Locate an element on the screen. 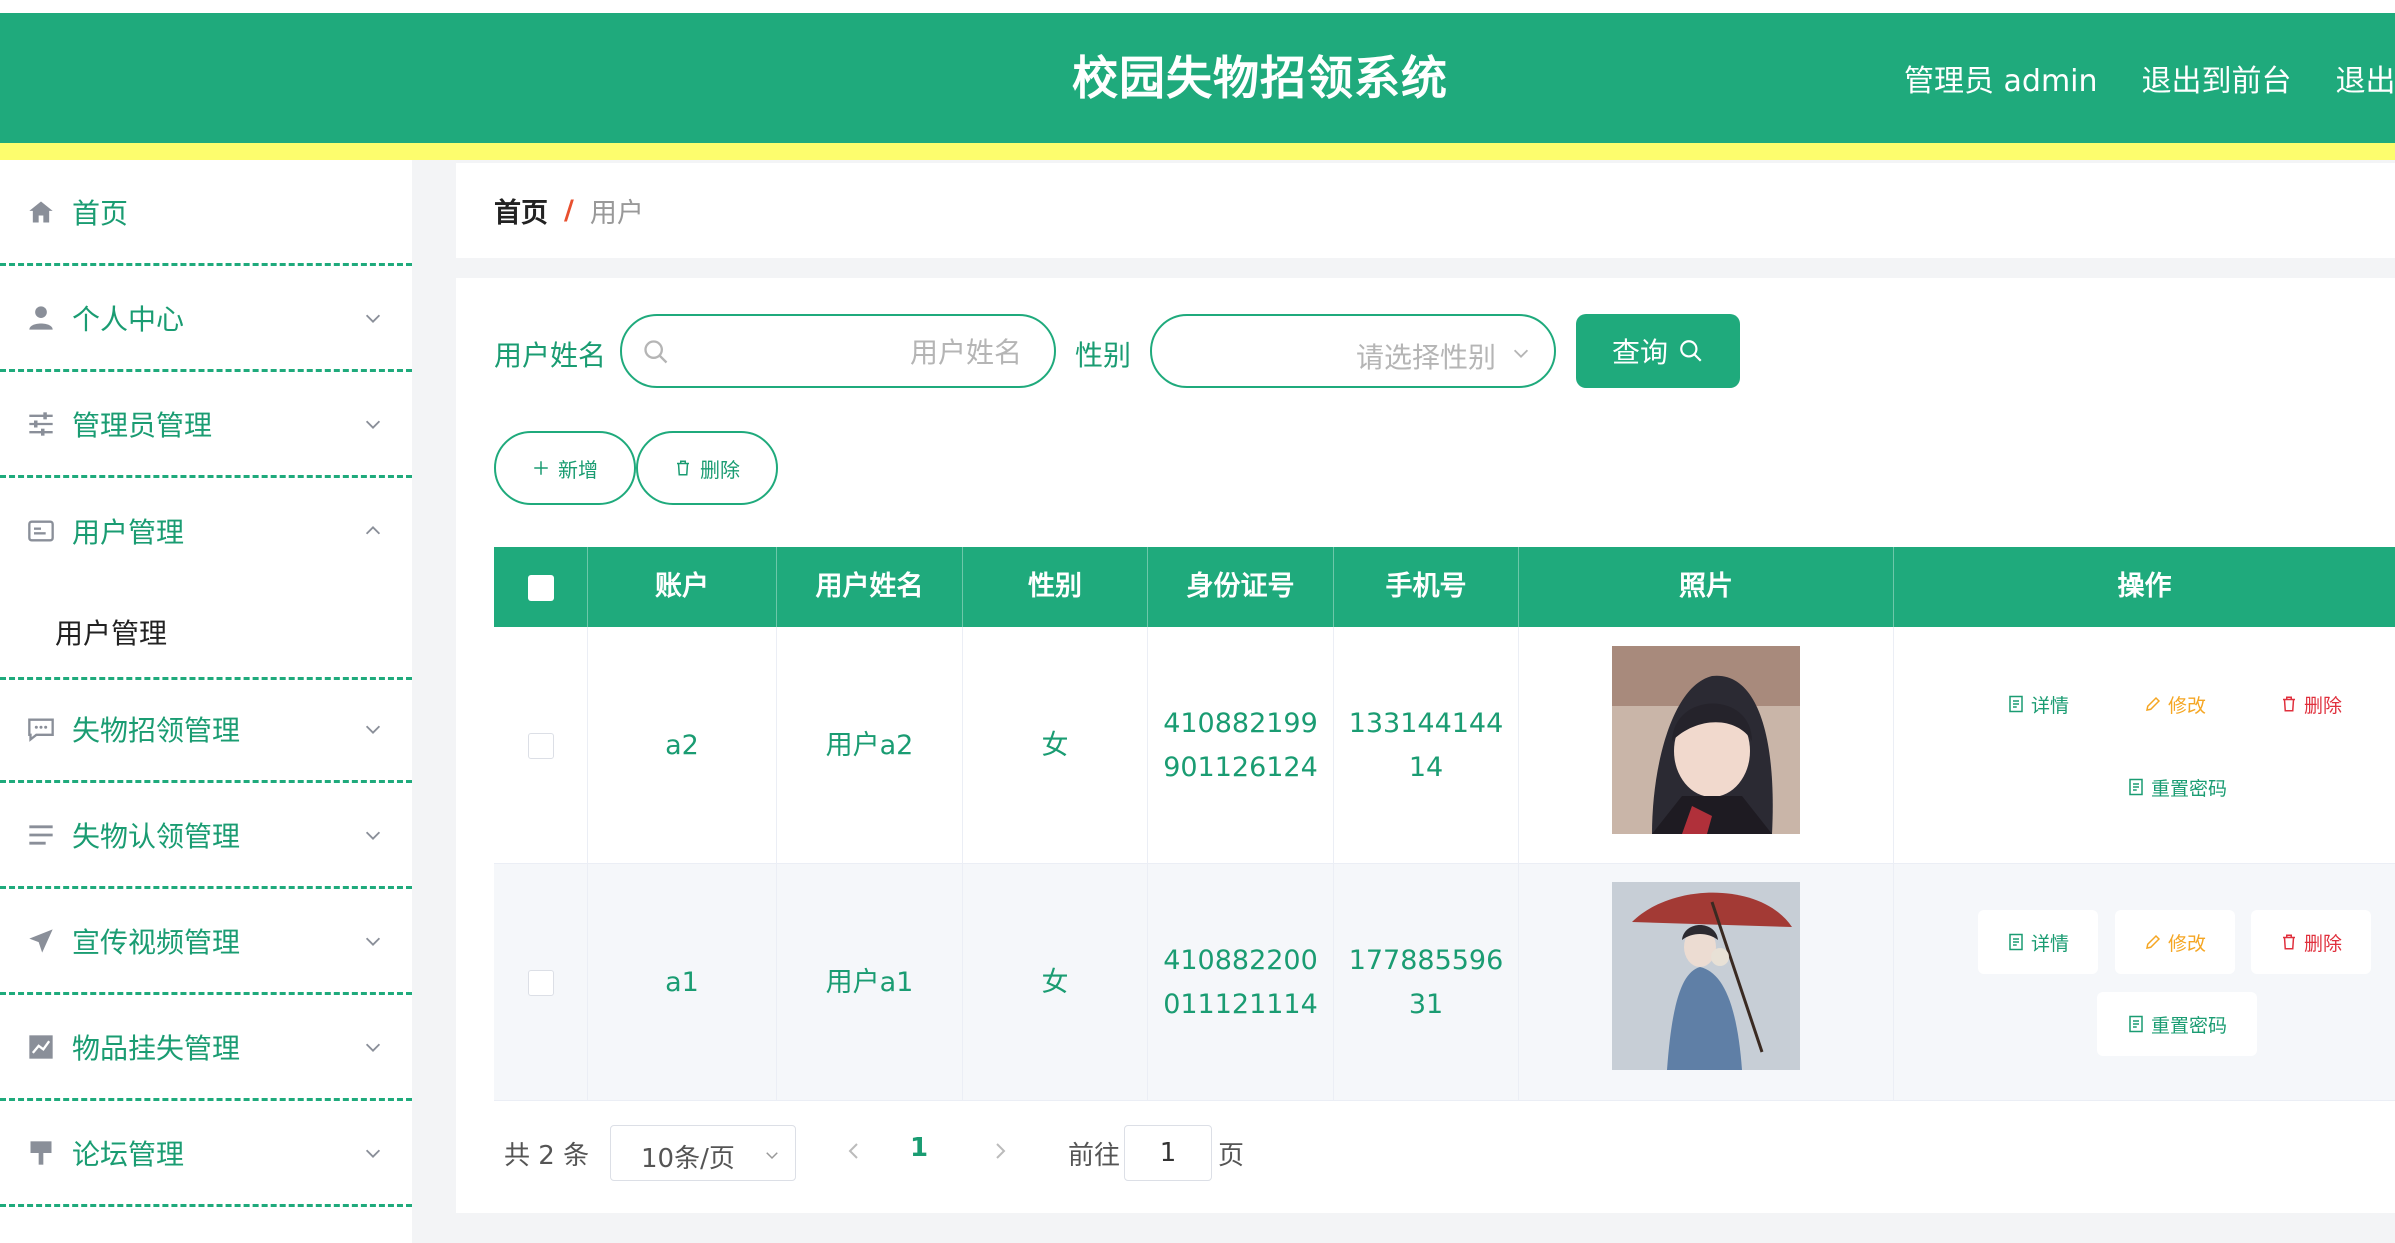 The height and width of the screenshot is (1243, 2395). reset-password-button-label: 重置密码 is located at coordinates (2188, 788).